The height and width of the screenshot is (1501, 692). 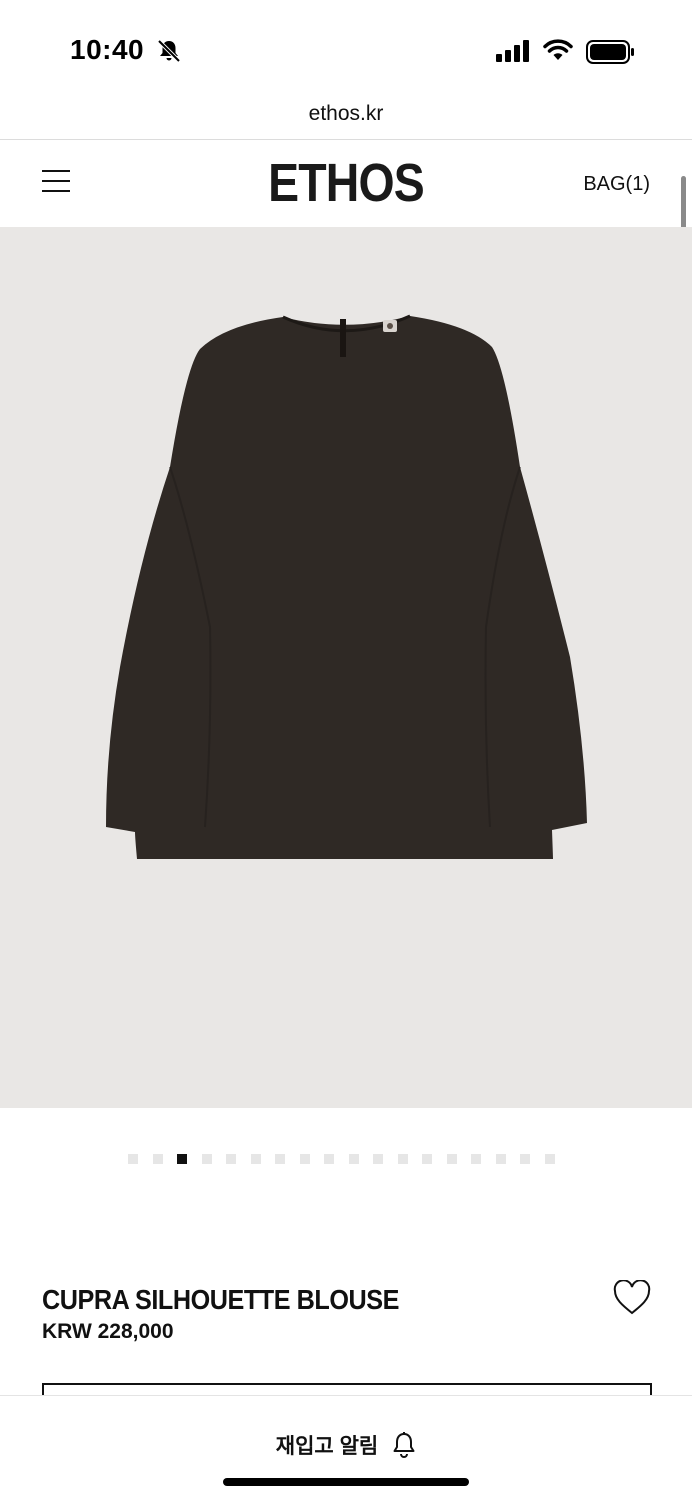 What do you see at coordinates (346, 1482) in the screenshot?
I see `home-indicator` at bounding box center [346, 1482].